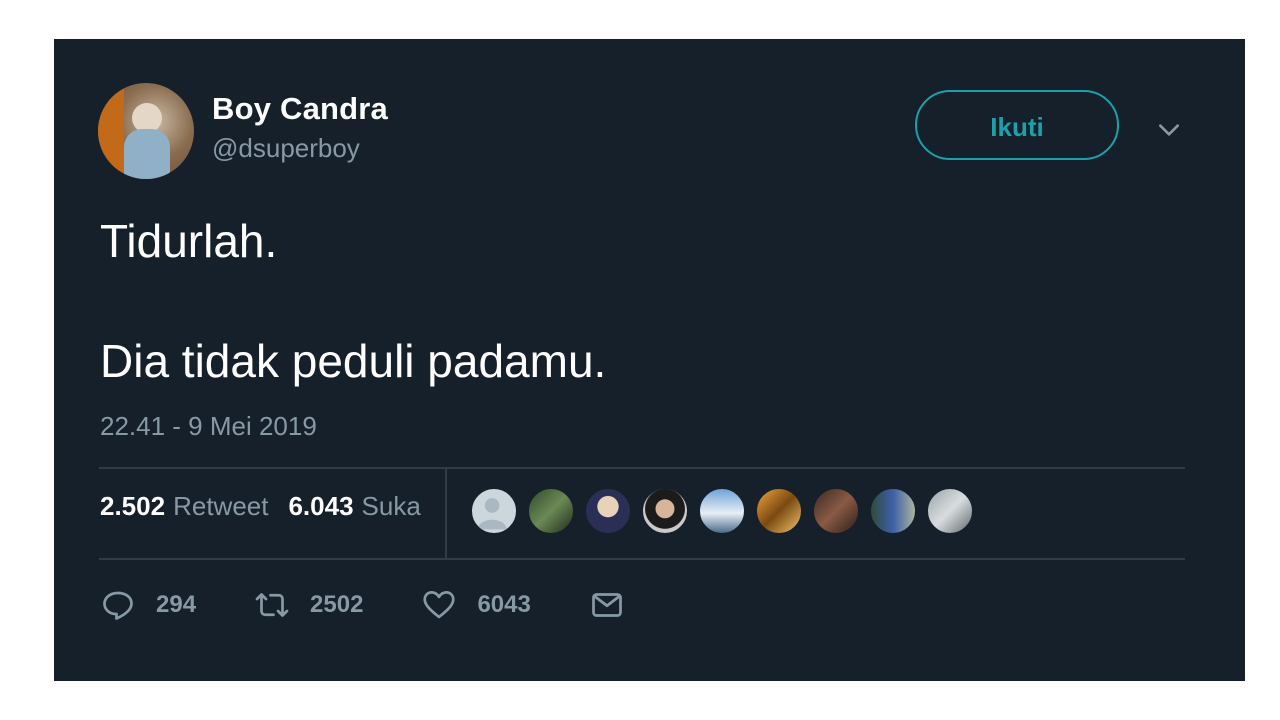 The width and height of the screenshot is (1280, 720). Describe the element at coordinates (642, 468) in the screenshot. I see `stats-top-divider` at that location.